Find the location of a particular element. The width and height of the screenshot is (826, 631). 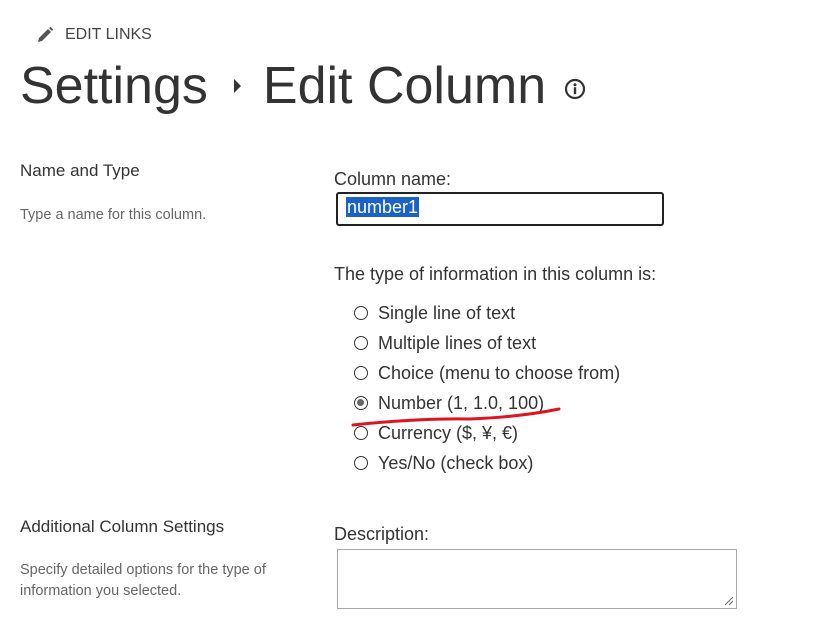

radio-option-yes-no: Yes/No (check box) is located at coordinates (487, 463).